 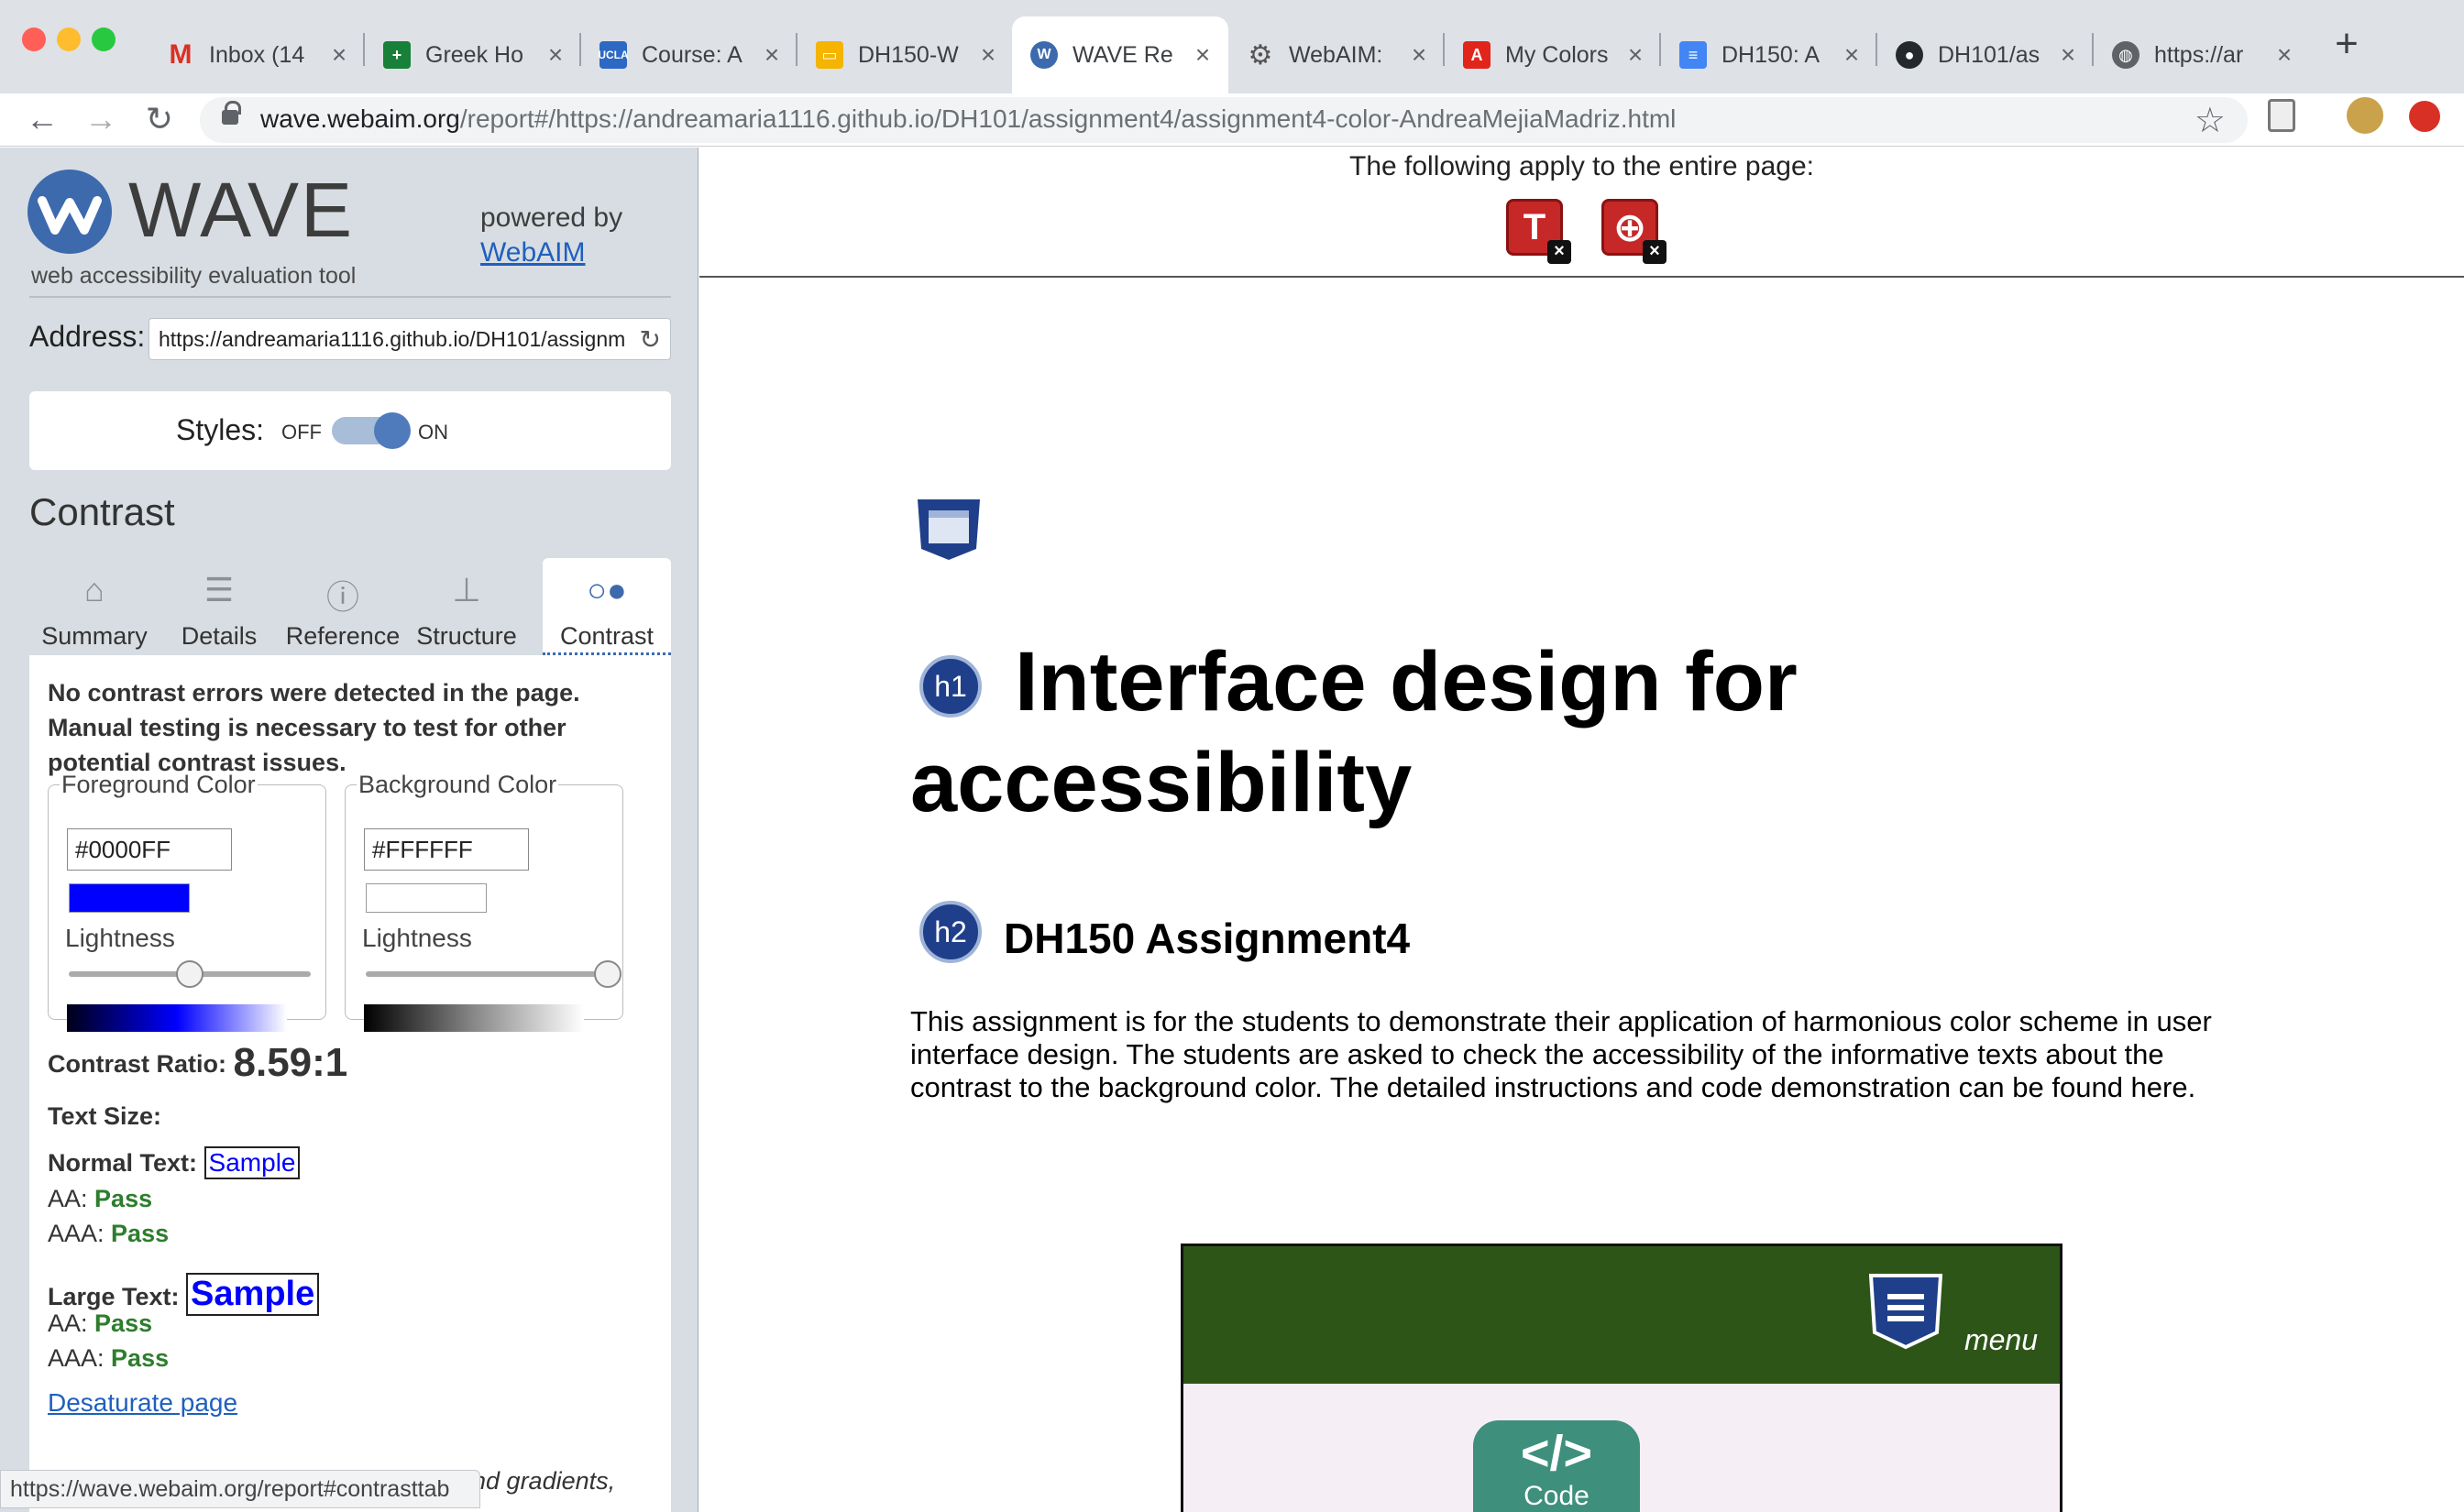 I want to click on tab-title: DH101/as, so click(x=1989, y=54).